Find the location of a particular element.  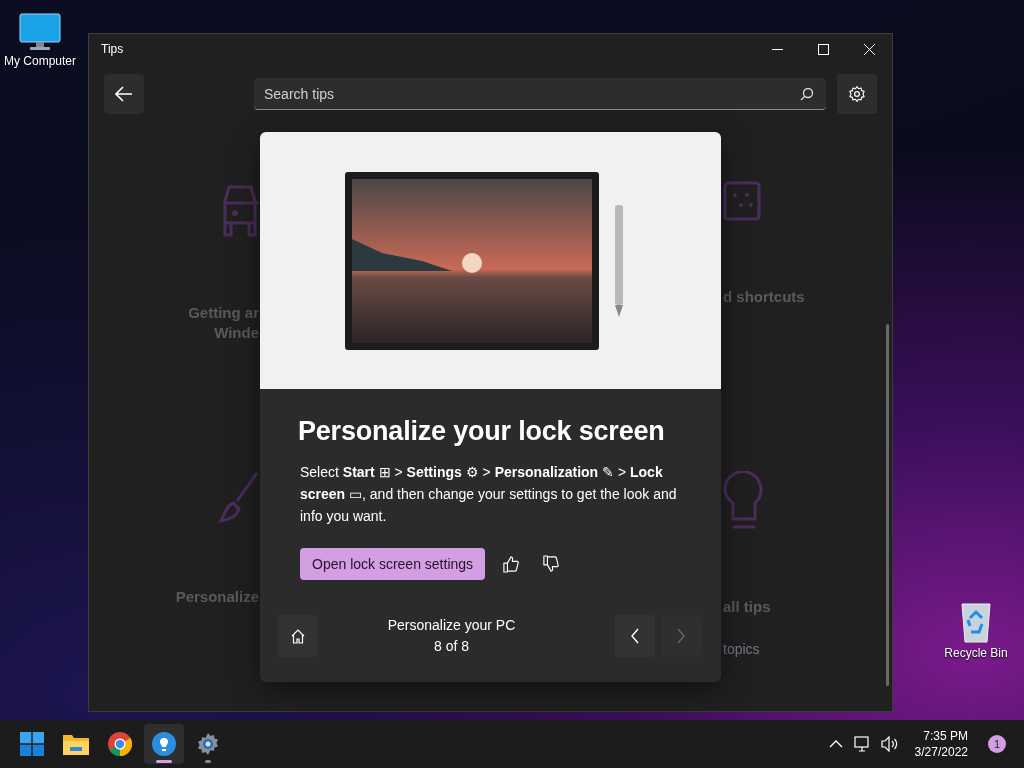

back-arrow-icon is located at coordinates (124, 94).